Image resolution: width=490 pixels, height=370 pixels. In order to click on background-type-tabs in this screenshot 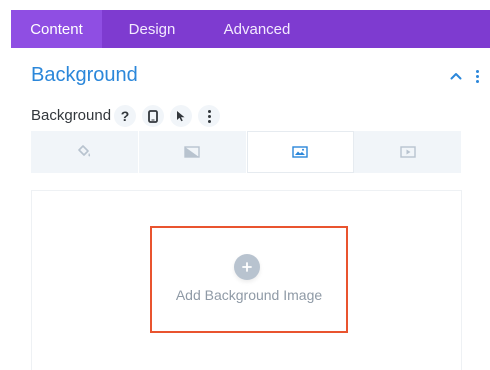, I will do `click(246, 152)`.